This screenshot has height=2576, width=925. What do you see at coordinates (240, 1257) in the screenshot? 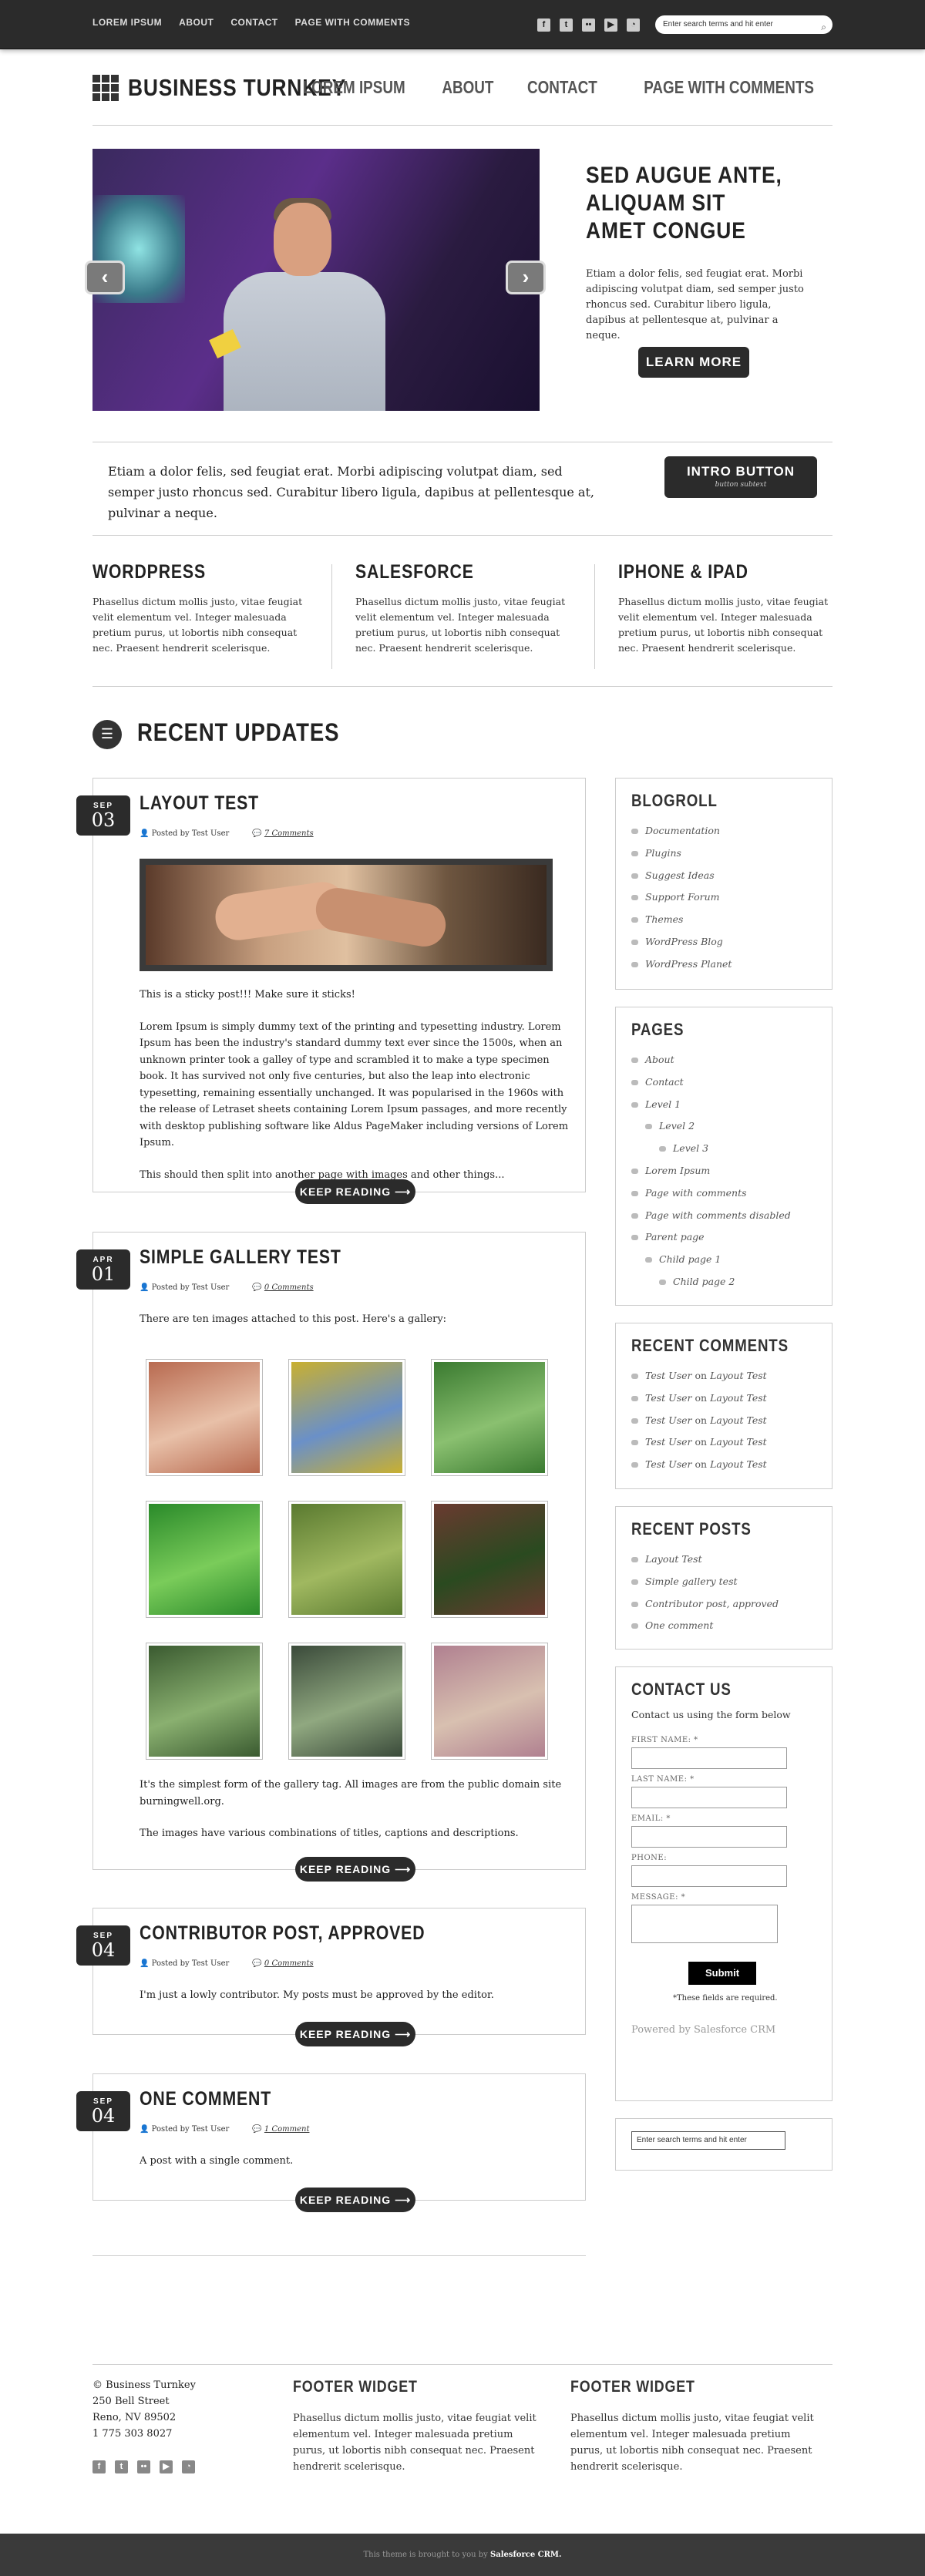
I see `post-title: SIMPLE GALLERY TEST` at bounding box center [240, 1257].